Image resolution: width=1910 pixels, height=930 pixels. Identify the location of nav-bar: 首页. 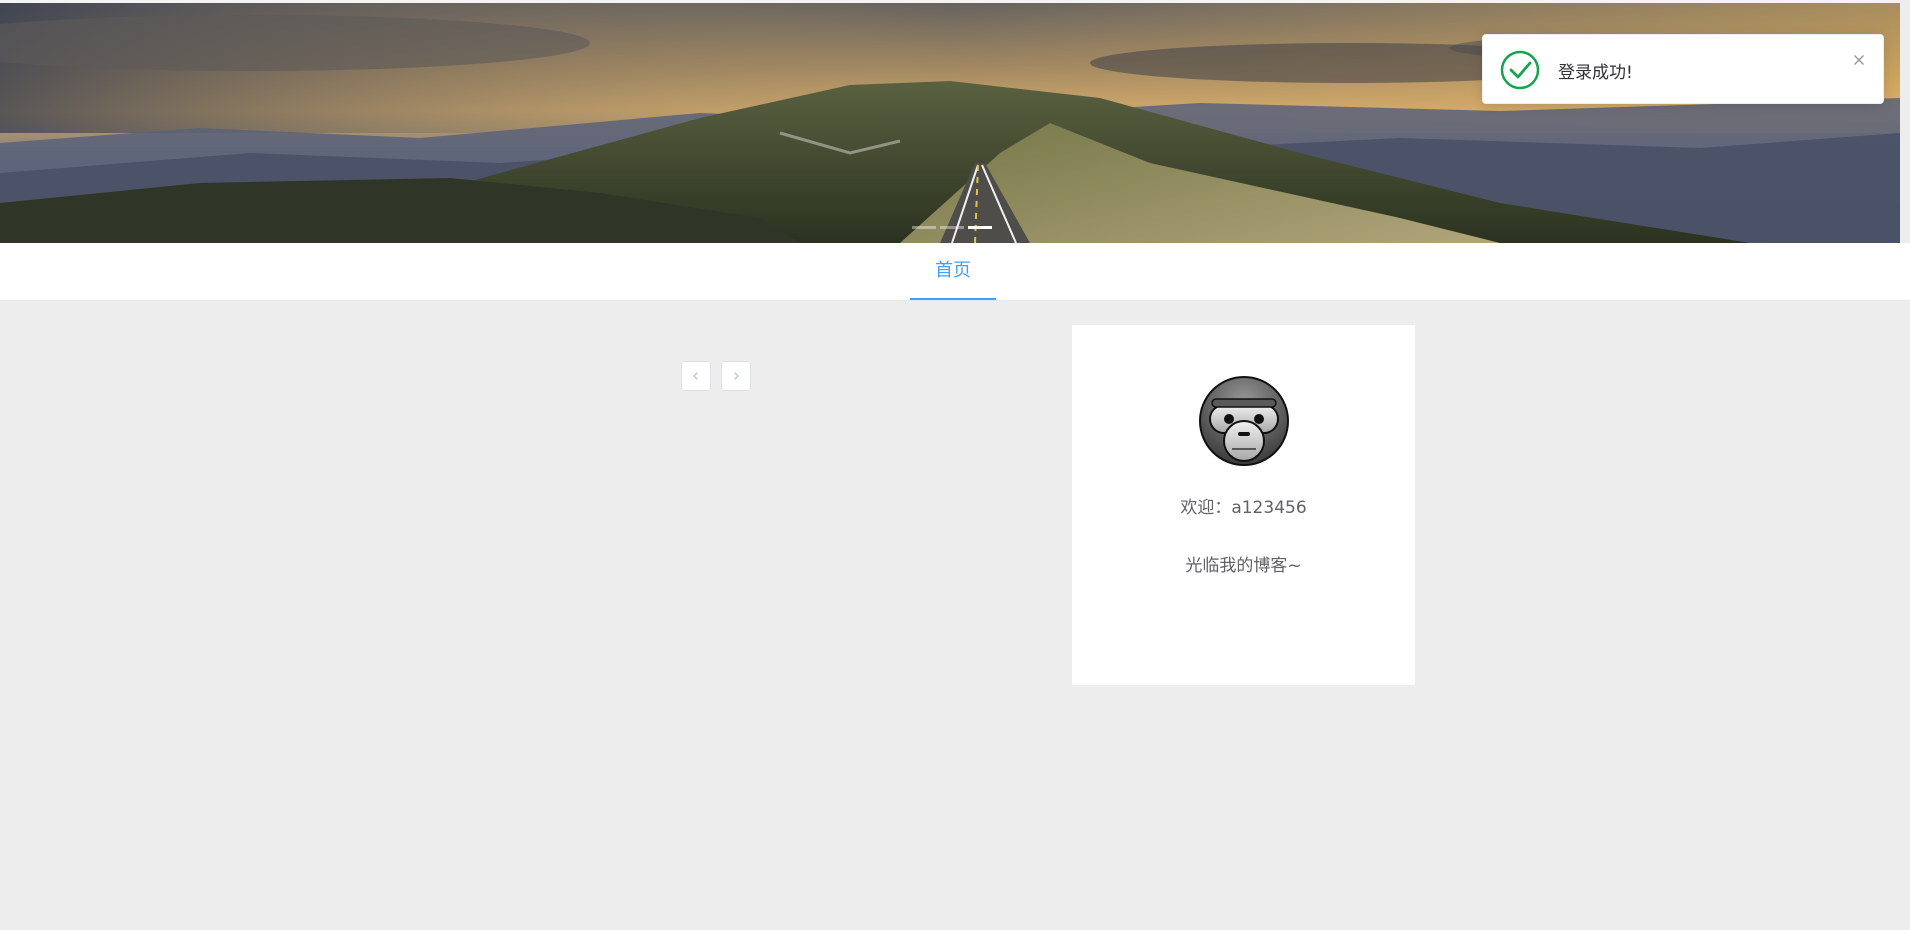
(955, 272).